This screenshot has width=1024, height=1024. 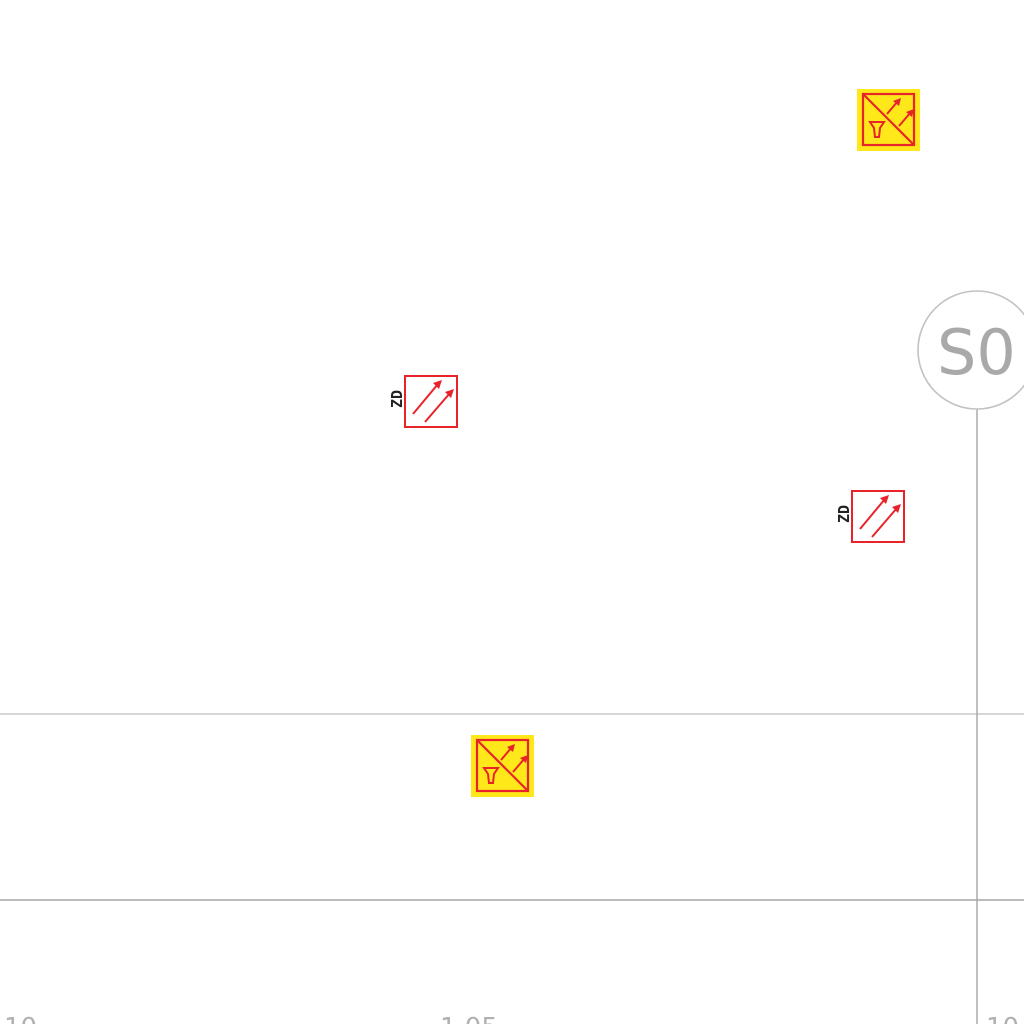 I want to click on sign-tag-zd-2: ZD, so click(x=844, y=514).